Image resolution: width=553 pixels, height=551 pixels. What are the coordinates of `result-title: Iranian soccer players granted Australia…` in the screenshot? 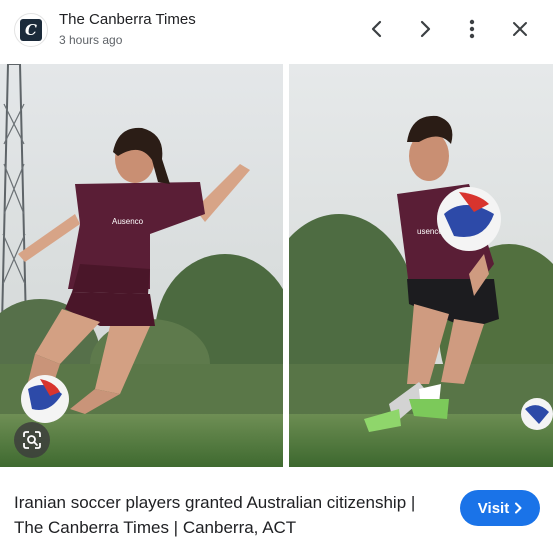 It's located at (229, 515).